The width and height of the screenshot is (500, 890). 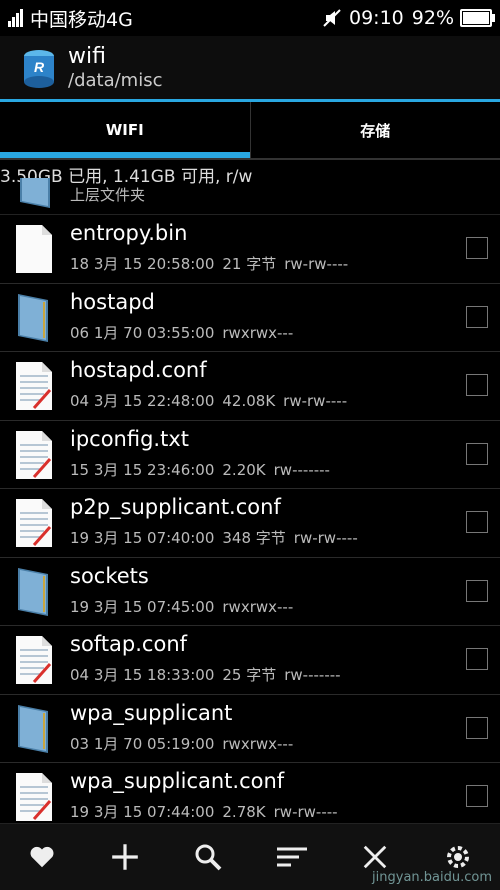 I want to click on search-icon, so click(x=208, y=857).